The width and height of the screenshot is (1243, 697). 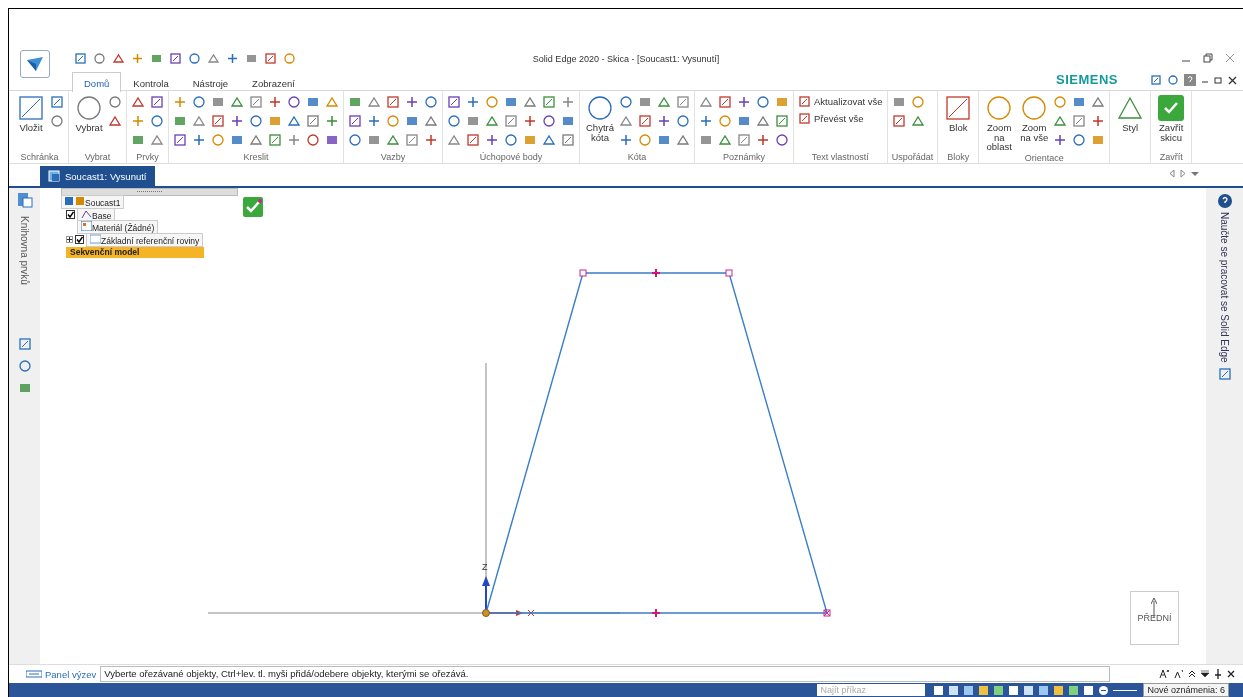 I want to click on document-tab: Soucast1: Vysunutí, so click(x=97, y=176).